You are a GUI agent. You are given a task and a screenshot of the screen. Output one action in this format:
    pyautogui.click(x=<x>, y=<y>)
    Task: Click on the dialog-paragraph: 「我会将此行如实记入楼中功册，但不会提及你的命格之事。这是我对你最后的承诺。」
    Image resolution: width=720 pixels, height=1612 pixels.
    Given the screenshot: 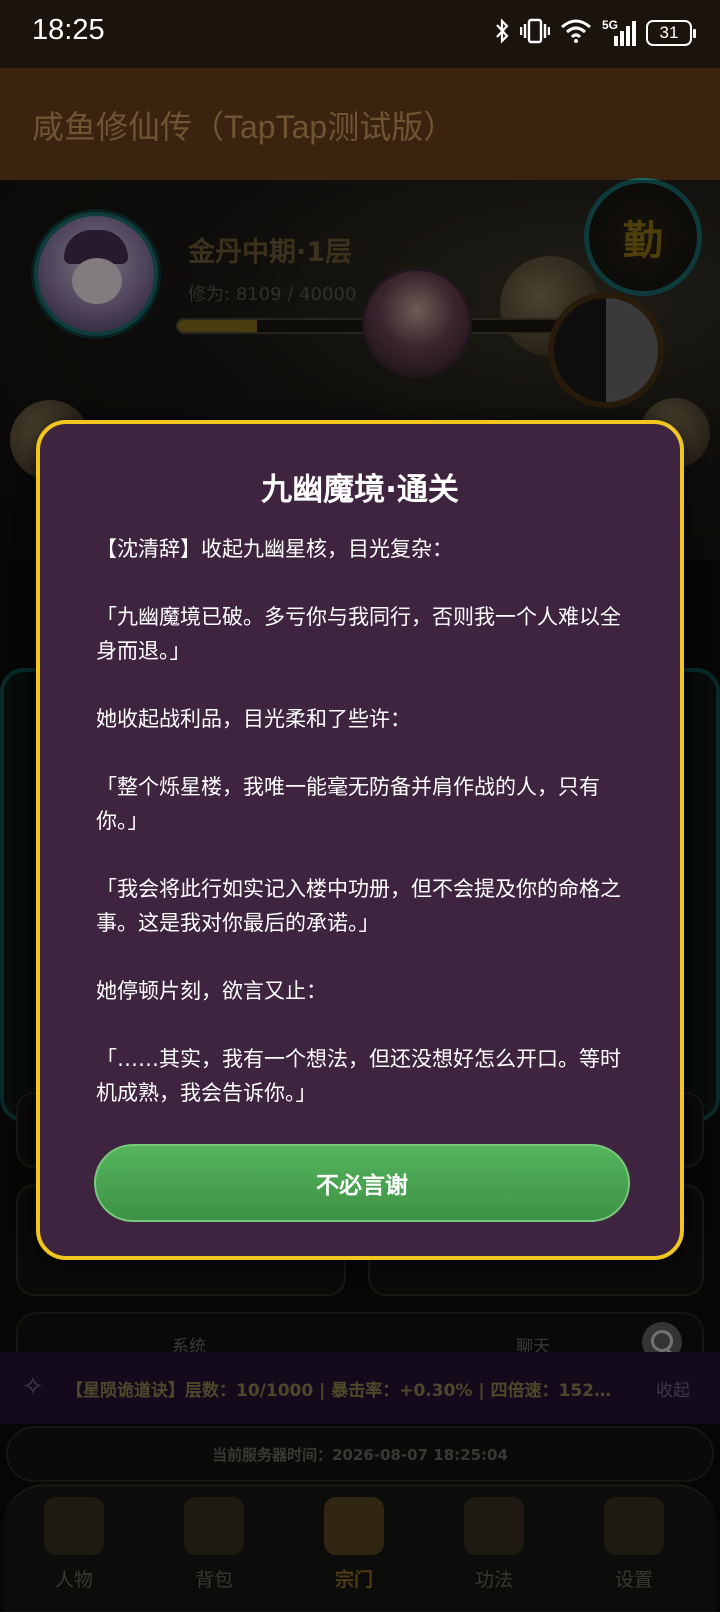 What is the action you would take?
    pyautogui.click(x=358, y=906)
    